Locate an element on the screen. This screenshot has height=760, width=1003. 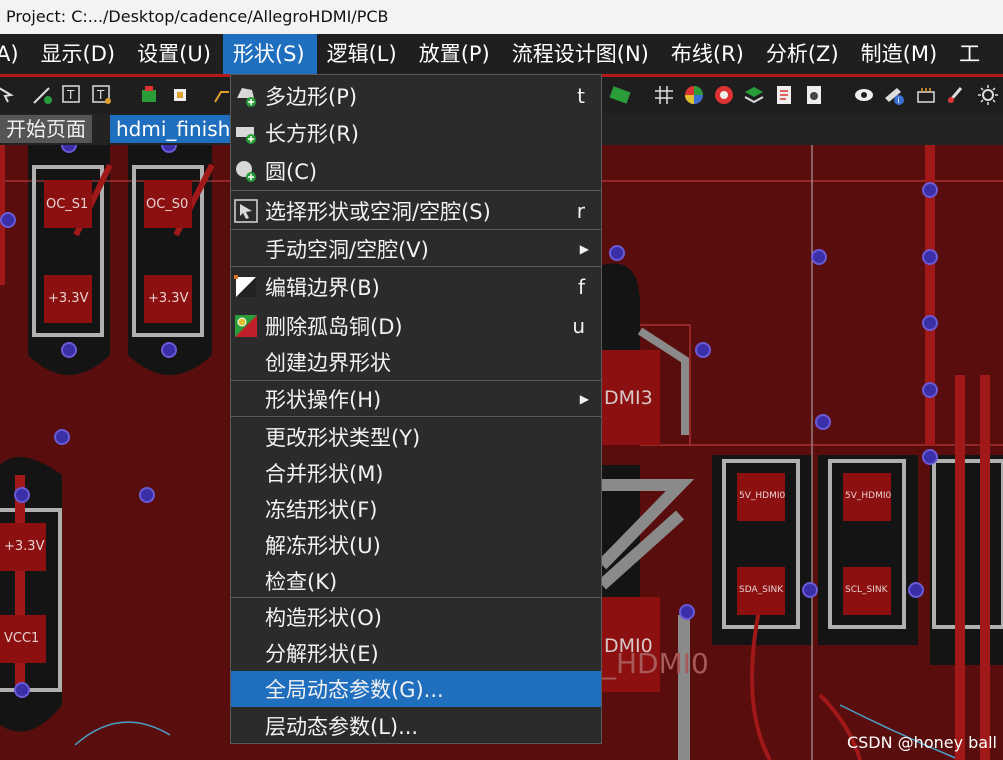
report-icon is located at coordinates (784, 95).